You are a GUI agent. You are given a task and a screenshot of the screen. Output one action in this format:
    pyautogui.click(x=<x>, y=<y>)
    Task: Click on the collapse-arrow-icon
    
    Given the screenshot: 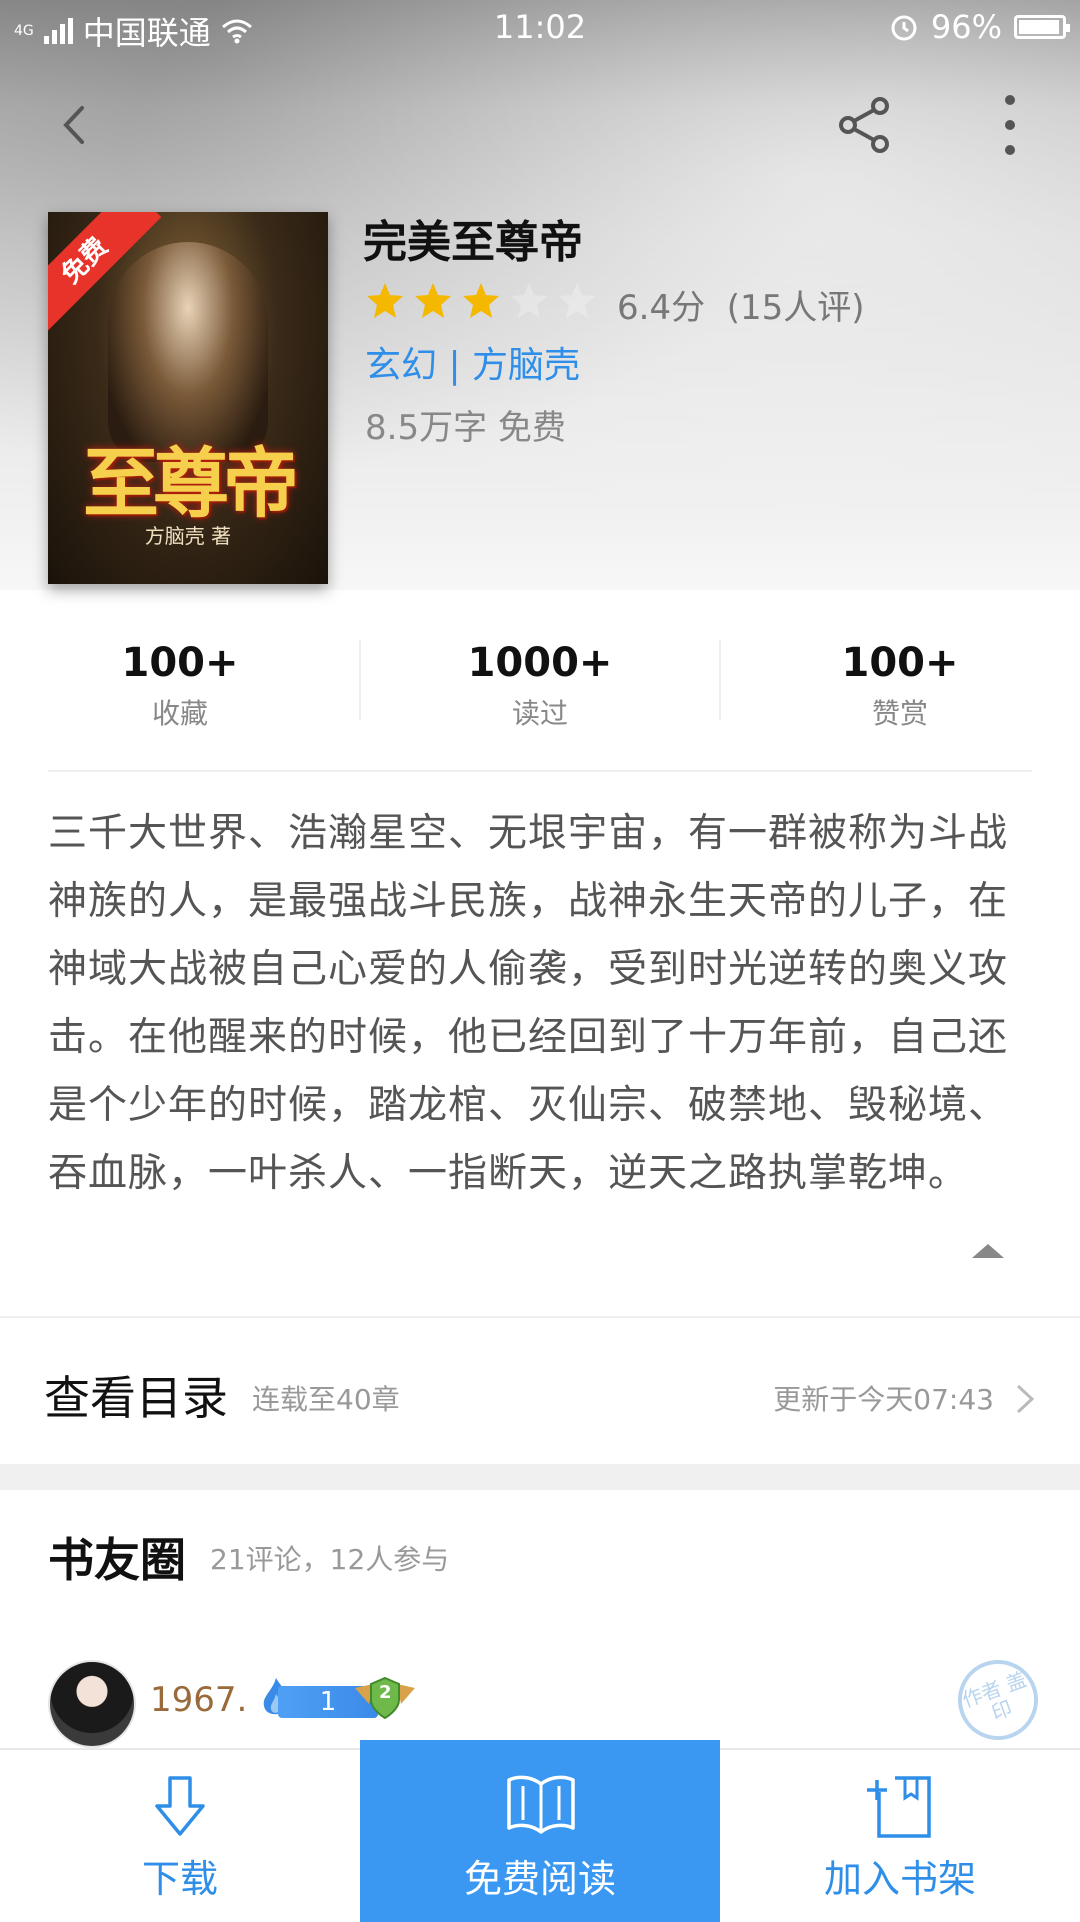 What is the action you would take?
    pyautogui.click(x=988, y=1251)
    